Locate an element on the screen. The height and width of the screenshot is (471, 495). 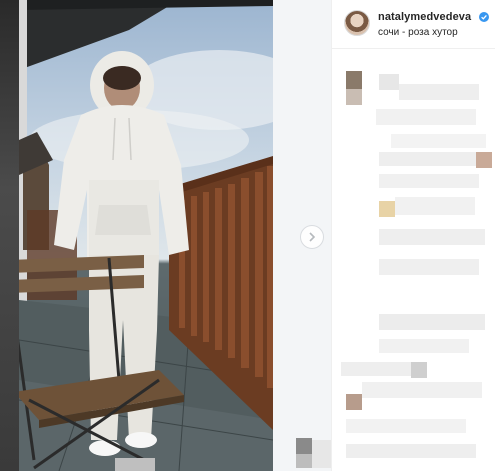
post-header: natalymedvedeva сочи - роза хутор is located at coordinates (413, 24).